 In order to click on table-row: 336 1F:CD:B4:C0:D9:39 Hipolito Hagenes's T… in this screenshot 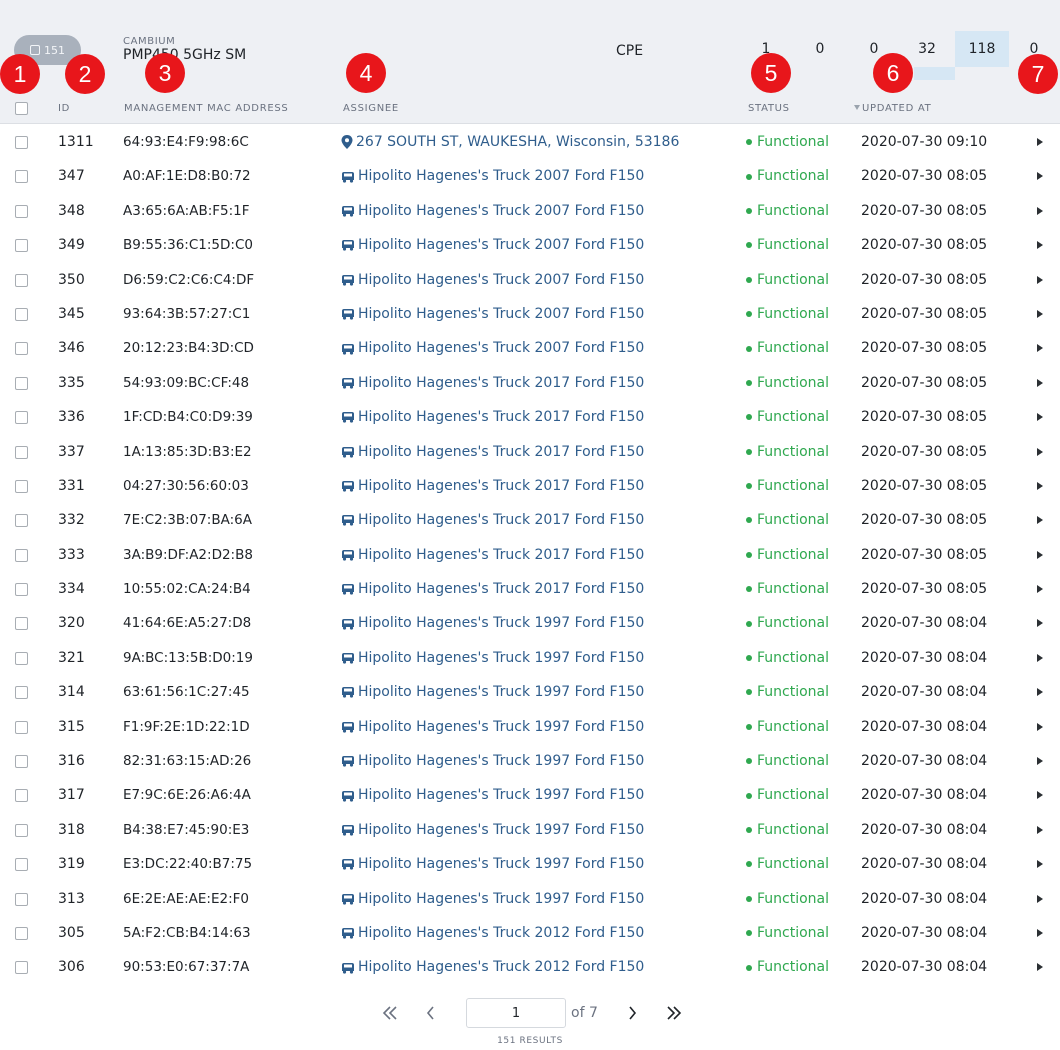, I will do `click(530, 417)`.